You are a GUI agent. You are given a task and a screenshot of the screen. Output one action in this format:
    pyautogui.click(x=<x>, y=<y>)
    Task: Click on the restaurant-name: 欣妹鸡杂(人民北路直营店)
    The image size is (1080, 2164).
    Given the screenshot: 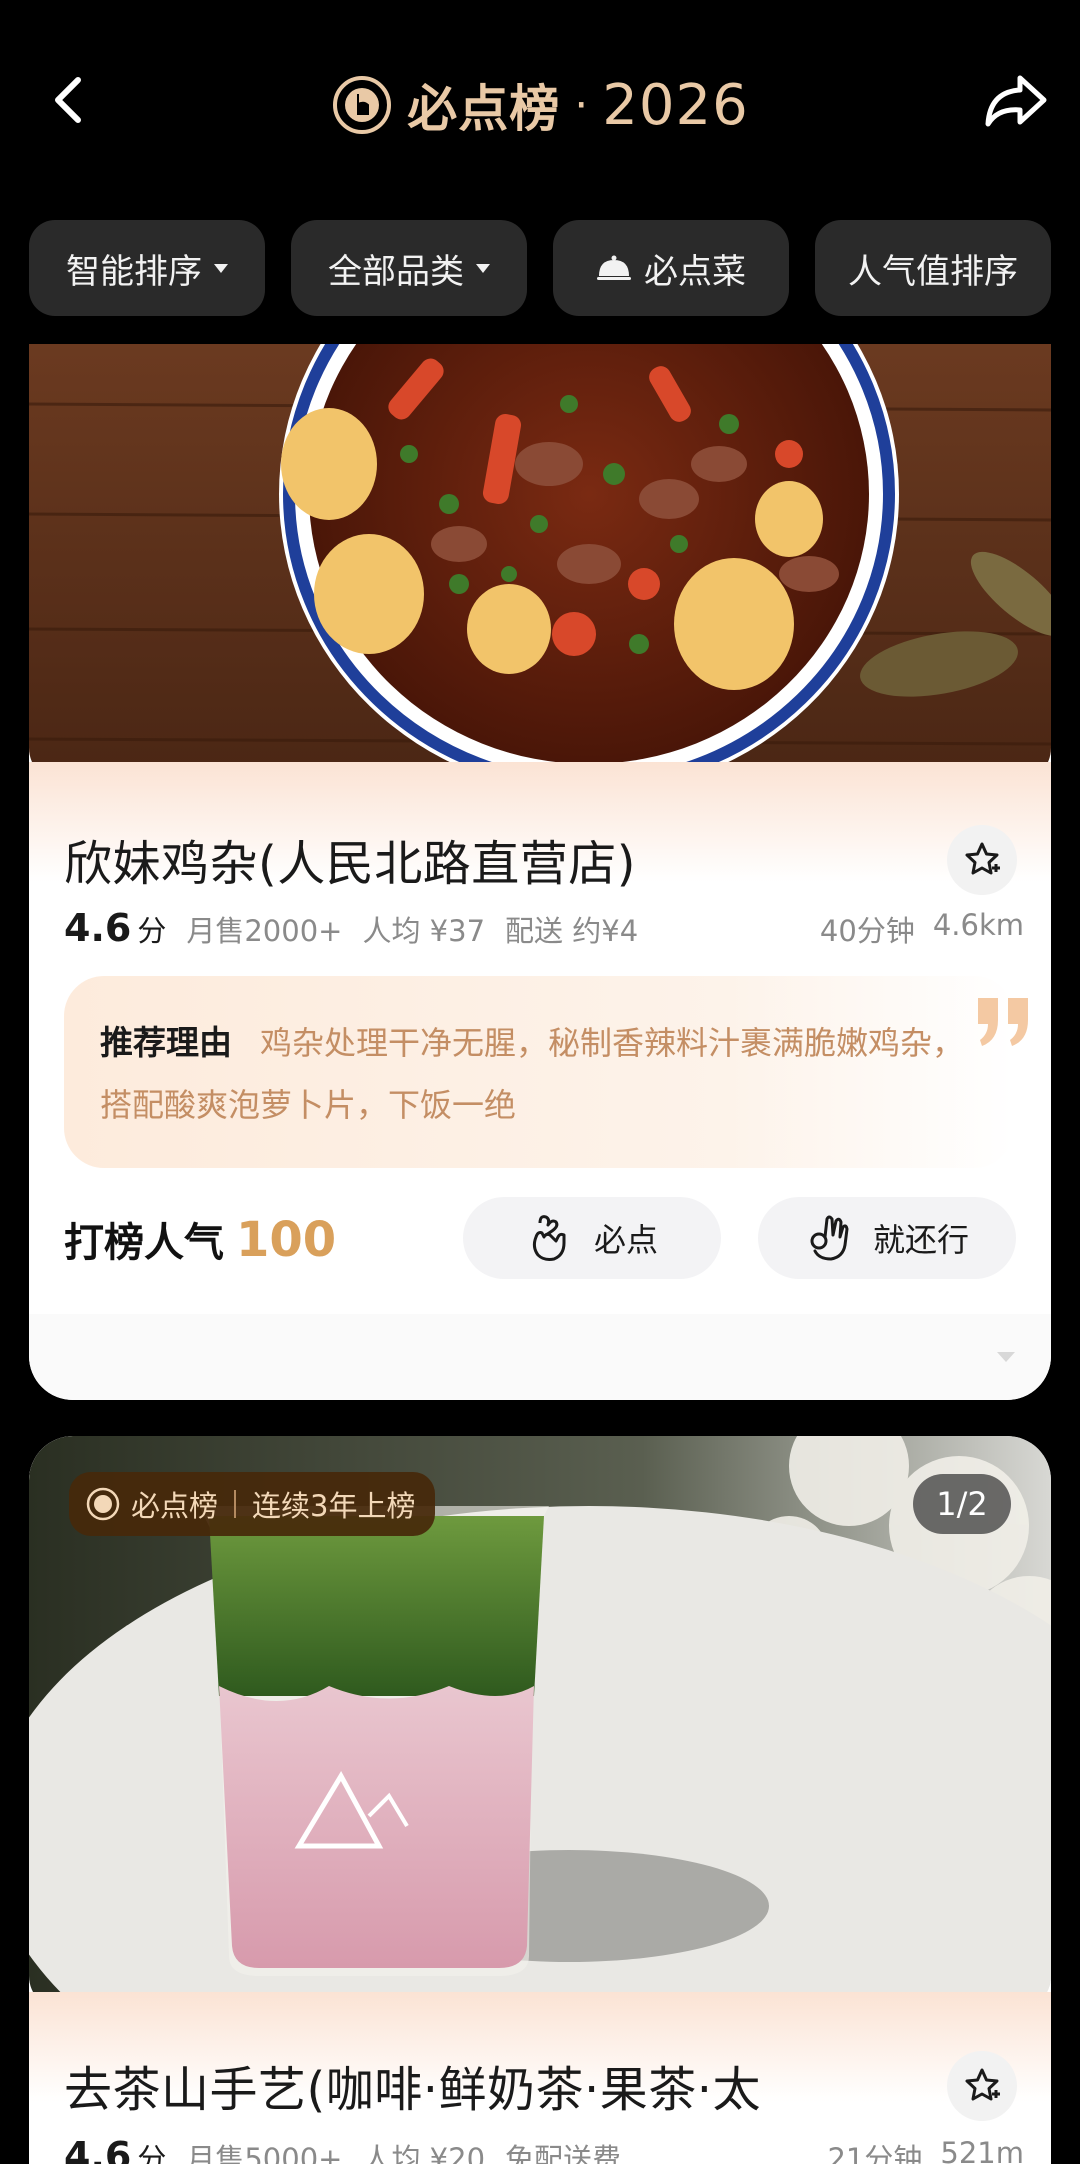 What is the action you would take?
    pyautogui.click(x=350, y=859)
    